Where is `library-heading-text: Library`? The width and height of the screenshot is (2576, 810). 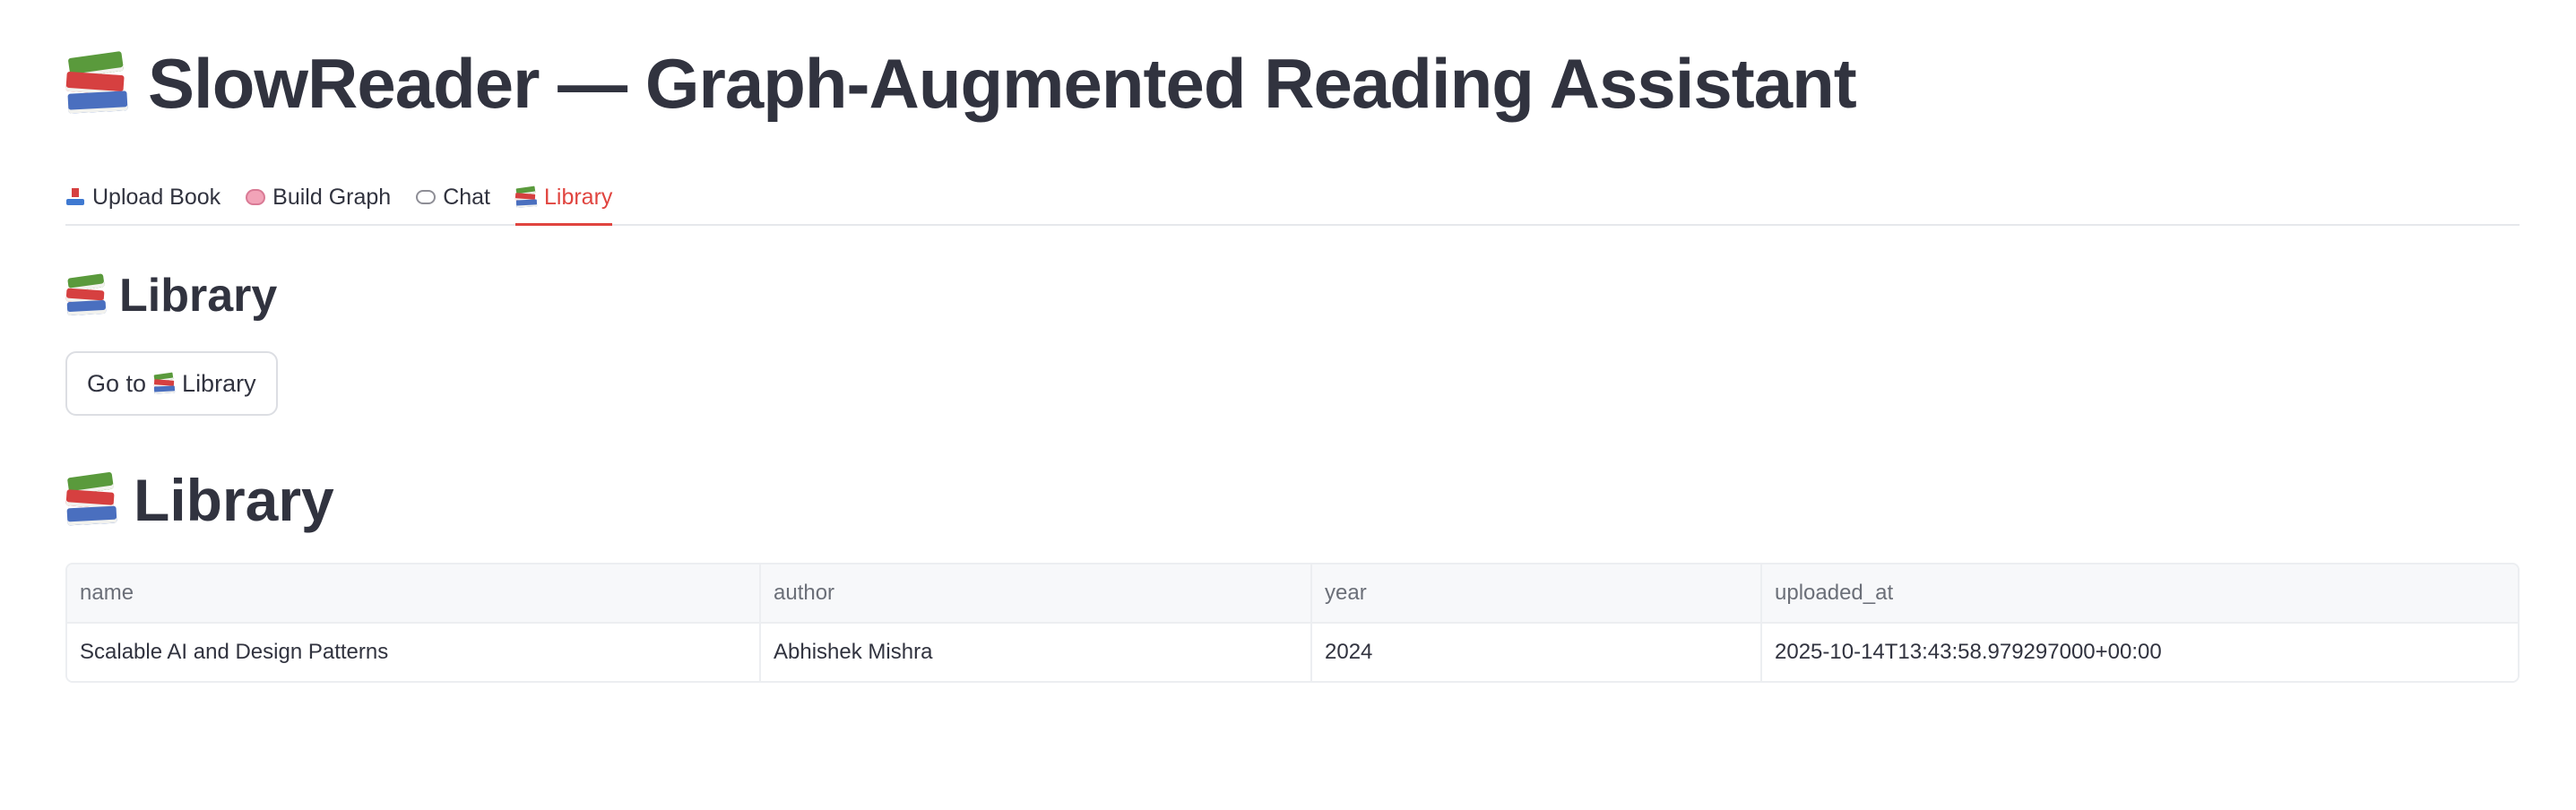
library-heading-text: Library is located at coordinates (234, 500).